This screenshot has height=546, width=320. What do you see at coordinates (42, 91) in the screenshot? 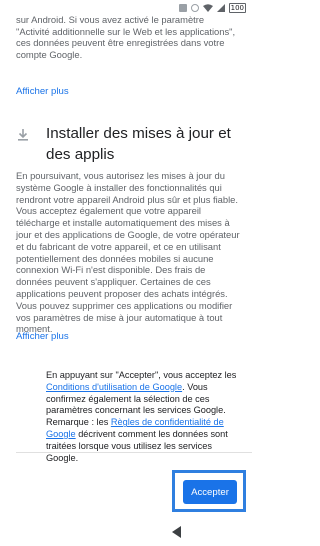
I see `show-more-link-1: Afficher plus` at bounding box center [42, 91].